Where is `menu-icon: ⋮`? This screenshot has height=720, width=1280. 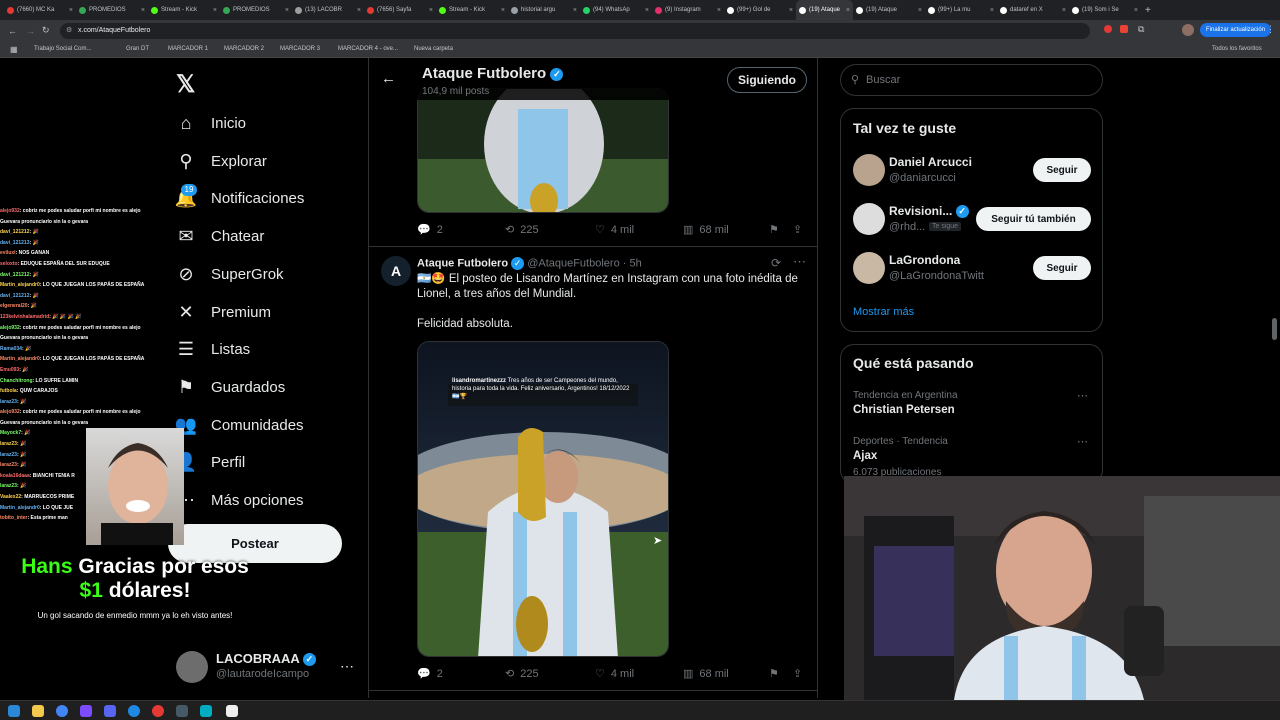 menu-icon: ⋮ is located at coordinates (1270, 29).